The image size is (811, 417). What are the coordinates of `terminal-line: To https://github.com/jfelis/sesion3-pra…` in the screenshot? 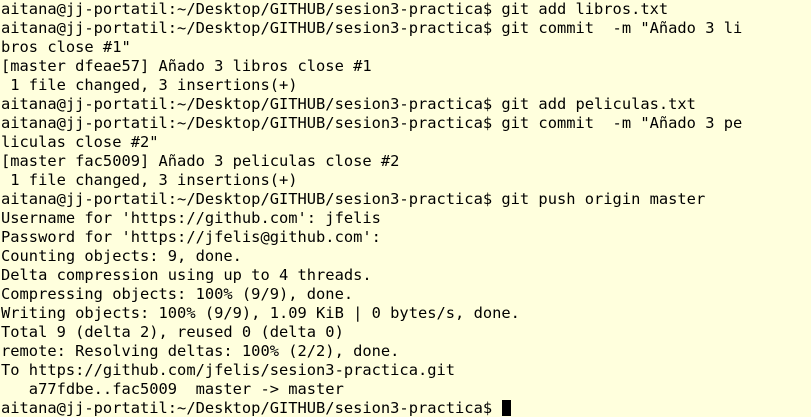 It's located at (228, 370).